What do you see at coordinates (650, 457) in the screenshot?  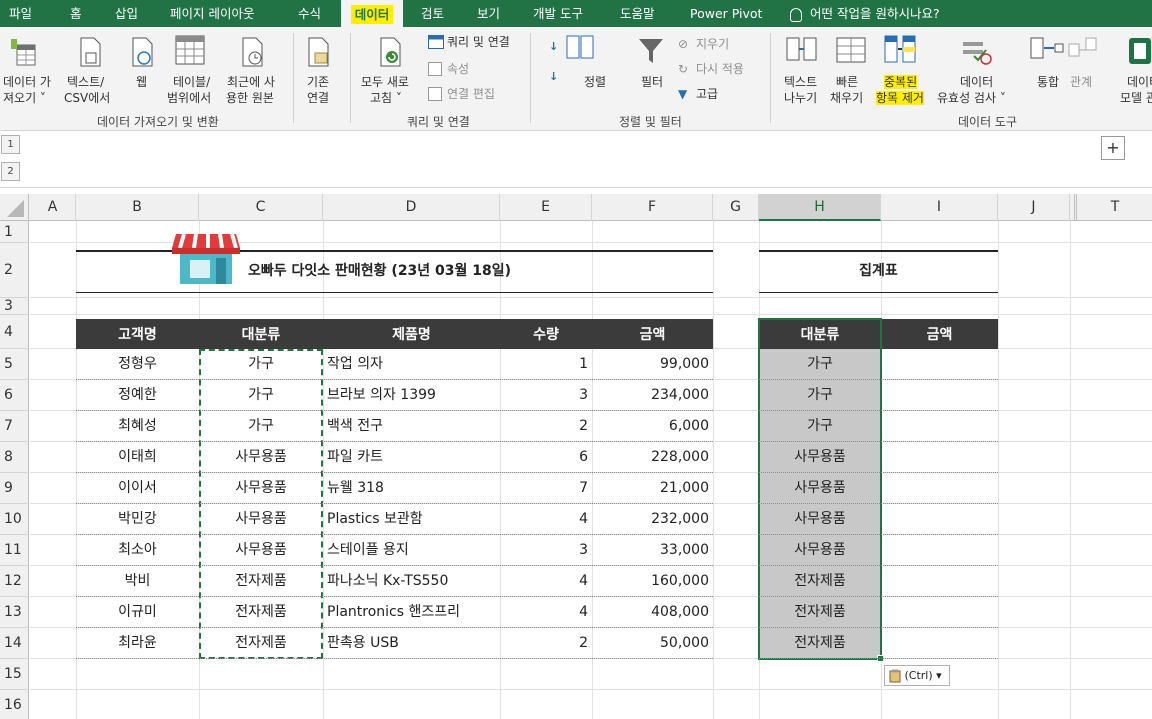 I see `amount-cell: 228,000` at bounding box center [650, 457].